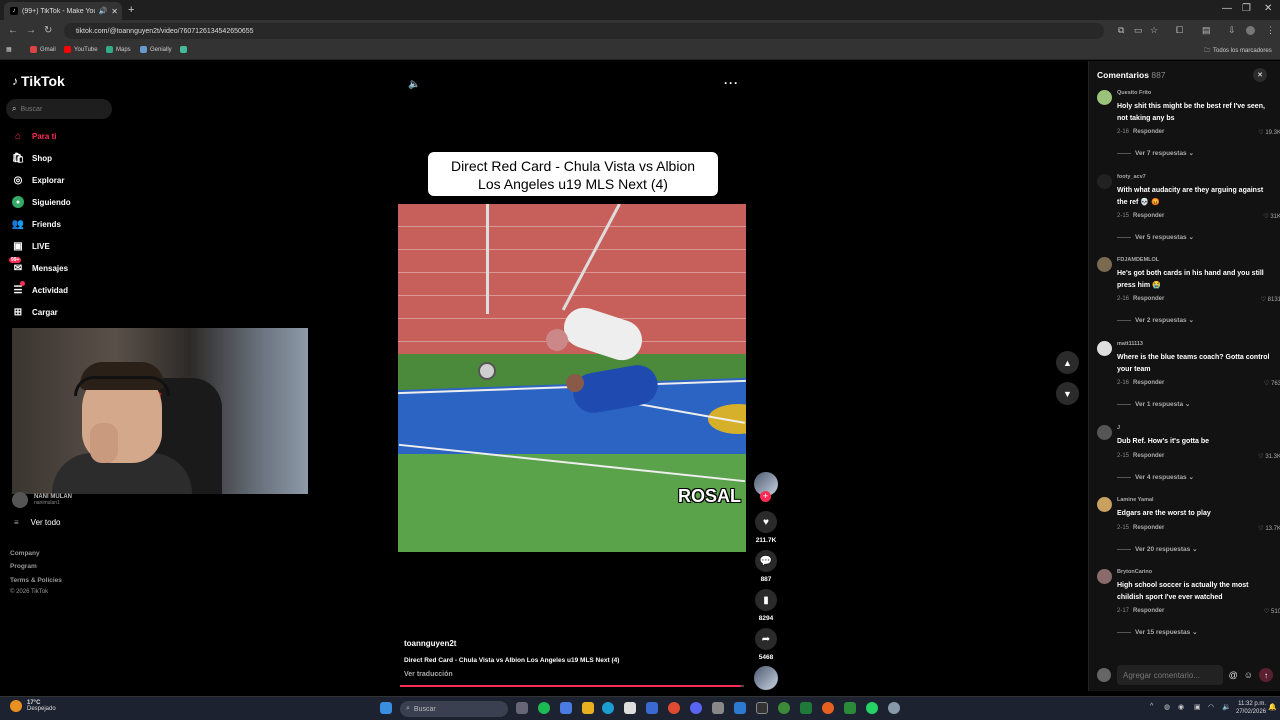  I want to click on comment-username: J, so click(1118, 428).